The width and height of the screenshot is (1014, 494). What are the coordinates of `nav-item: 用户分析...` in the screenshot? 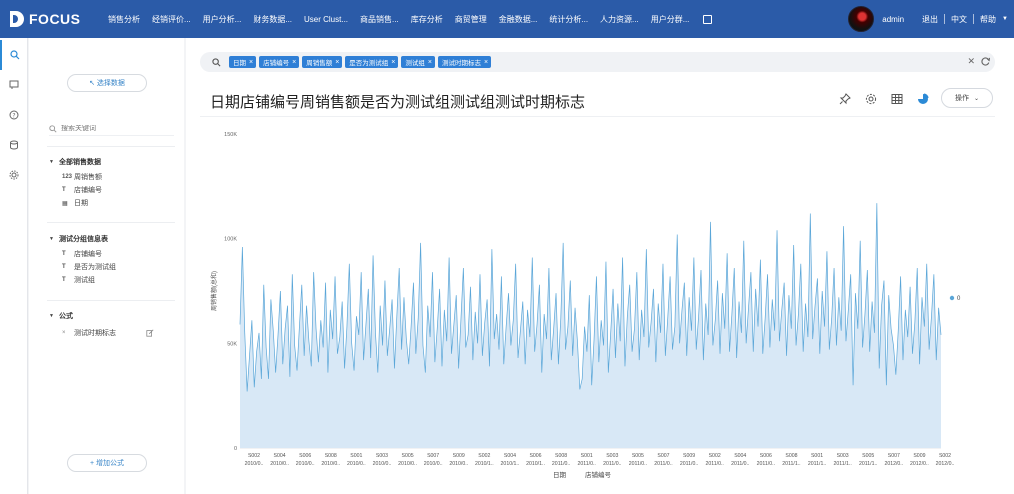 It's located at (222, 19).